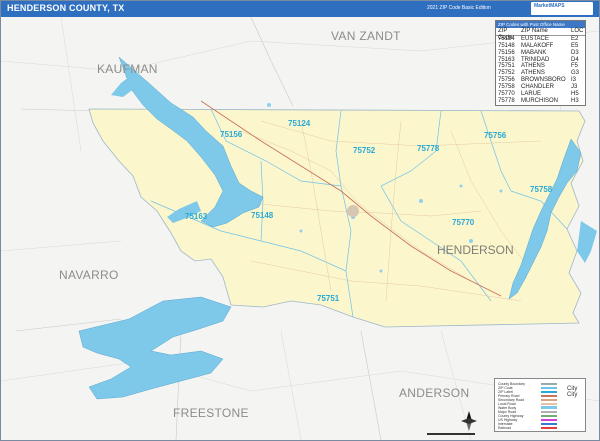  I want to click on zip-table-row: 75758 CHANDLER J3, so click(540, 87).